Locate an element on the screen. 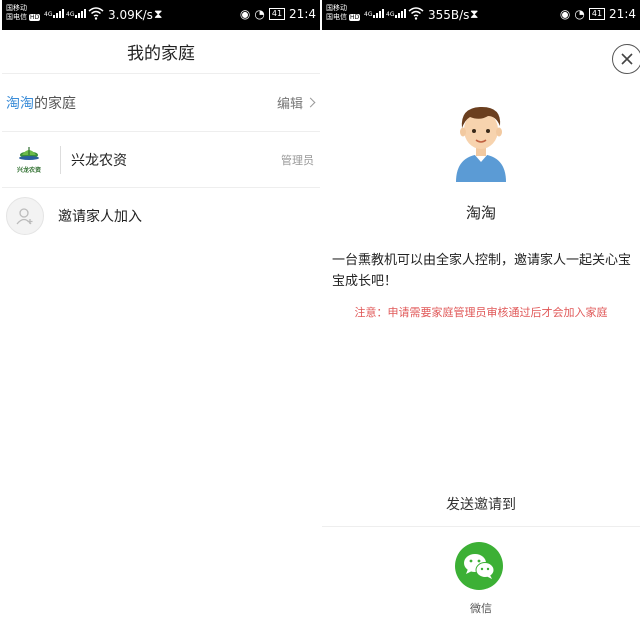 This screenshot has width=640, height=640. chevron-right-icon is located at coordinates (310, 102).